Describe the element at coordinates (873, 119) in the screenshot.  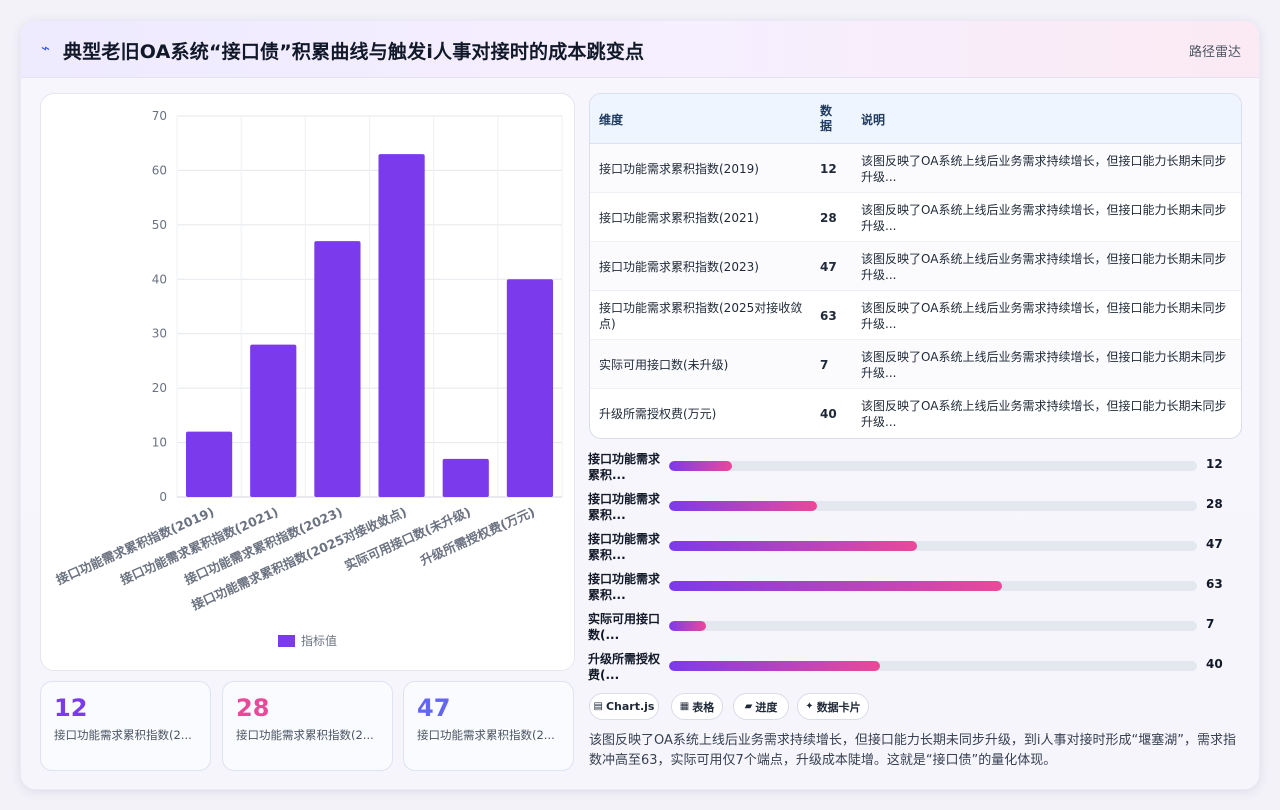
I see `column-header-desc: 说明` at that location.